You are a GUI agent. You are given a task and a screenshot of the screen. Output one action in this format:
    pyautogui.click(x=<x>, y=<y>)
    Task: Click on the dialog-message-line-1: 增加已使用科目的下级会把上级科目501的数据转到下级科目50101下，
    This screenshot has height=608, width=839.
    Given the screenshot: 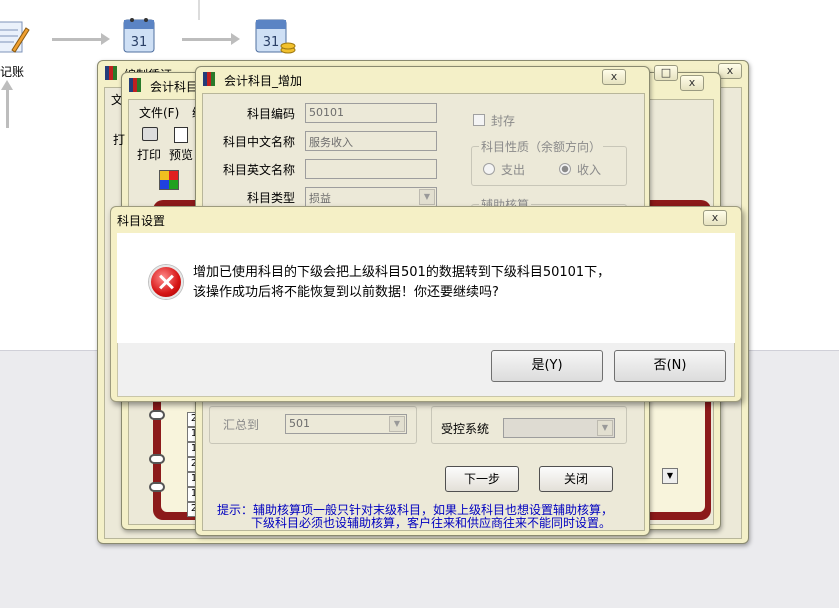 What is the action you would take?
    pyautogui.click(x=402, y=272)
    